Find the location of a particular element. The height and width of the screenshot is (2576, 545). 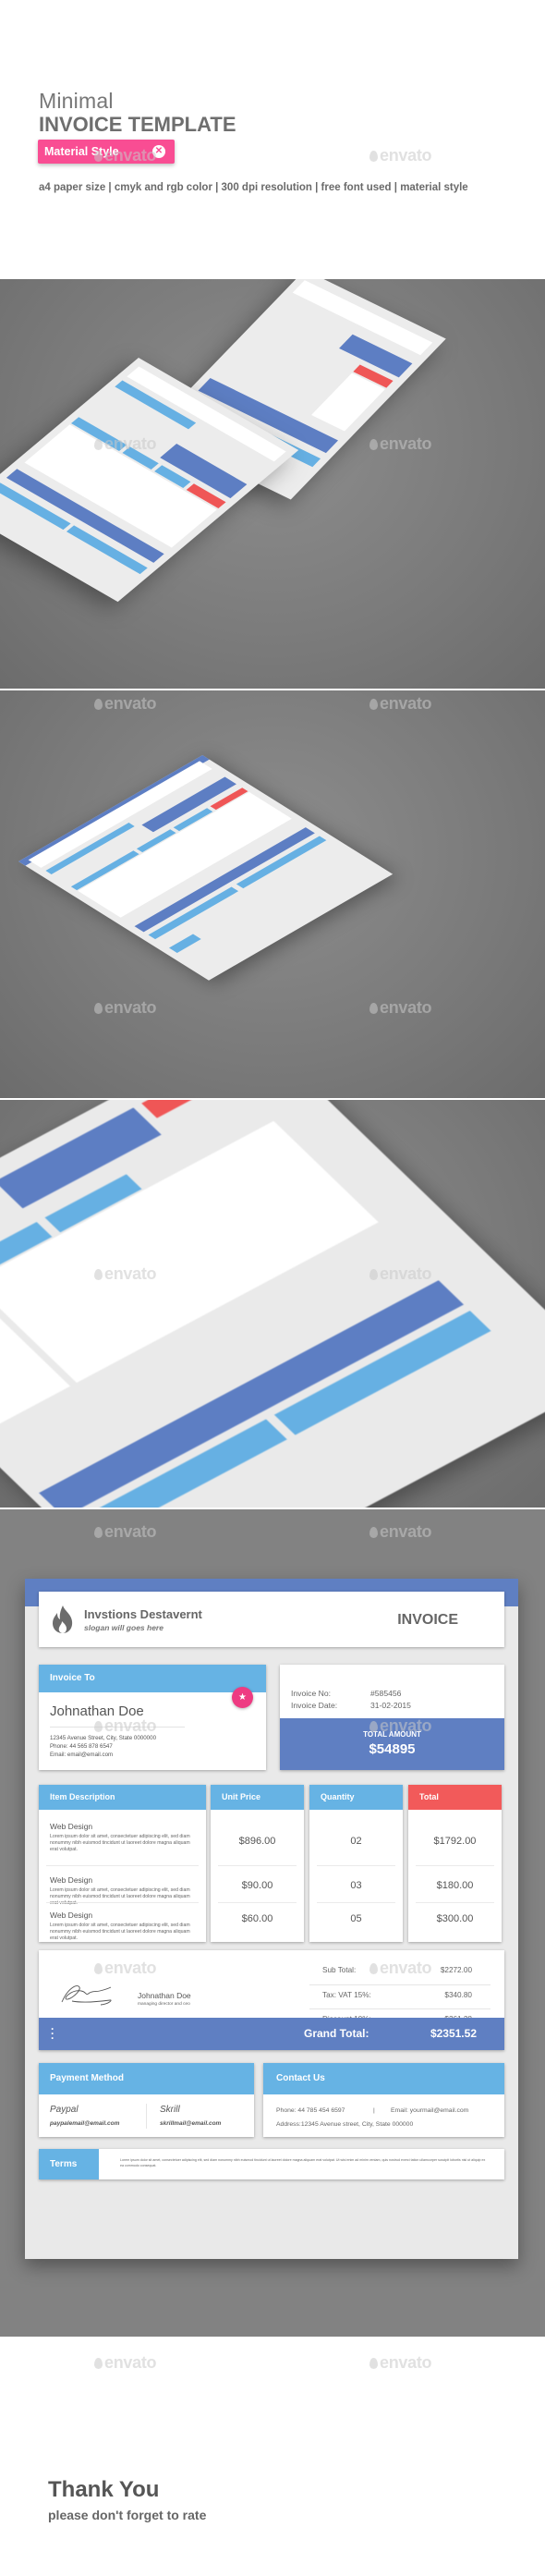

total-amount-label: TOTAL AMOUNT is located at coordinates (392, 1734).